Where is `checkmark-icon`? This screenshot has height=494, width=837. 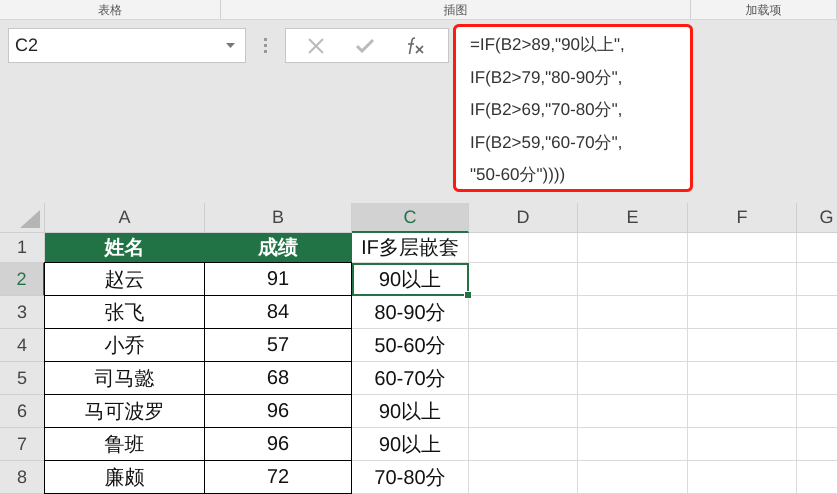
checkmark-icon is located at coordinates (365, 45).